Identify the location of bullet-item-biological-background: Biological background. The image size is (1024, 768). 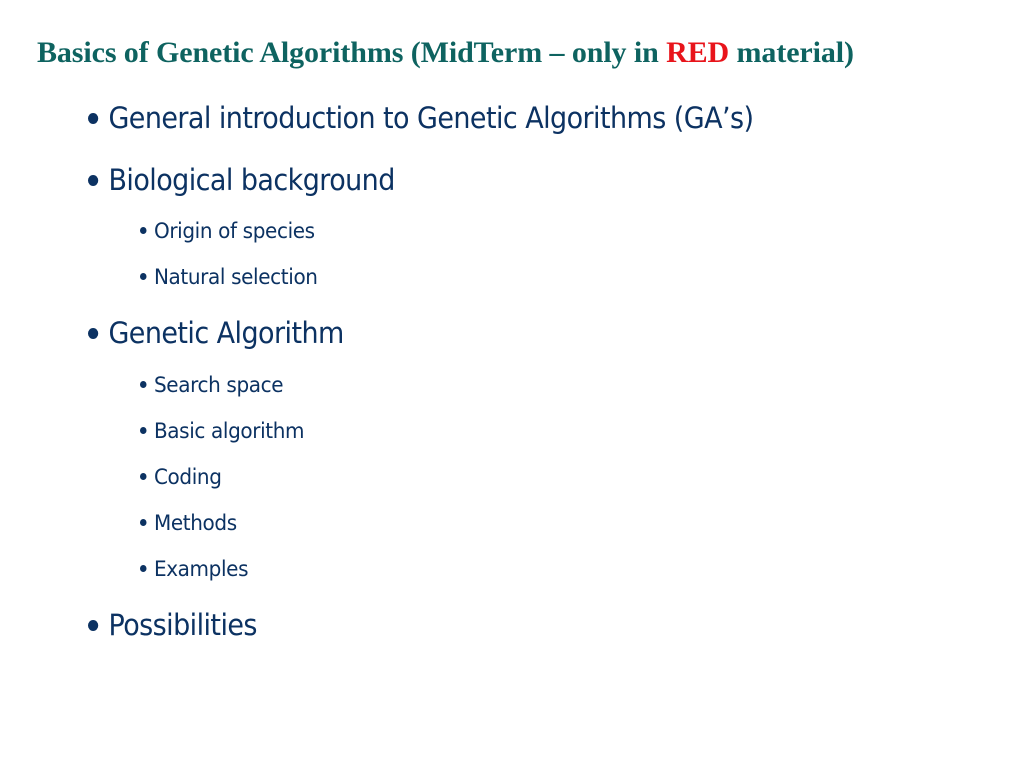
(241, 180).